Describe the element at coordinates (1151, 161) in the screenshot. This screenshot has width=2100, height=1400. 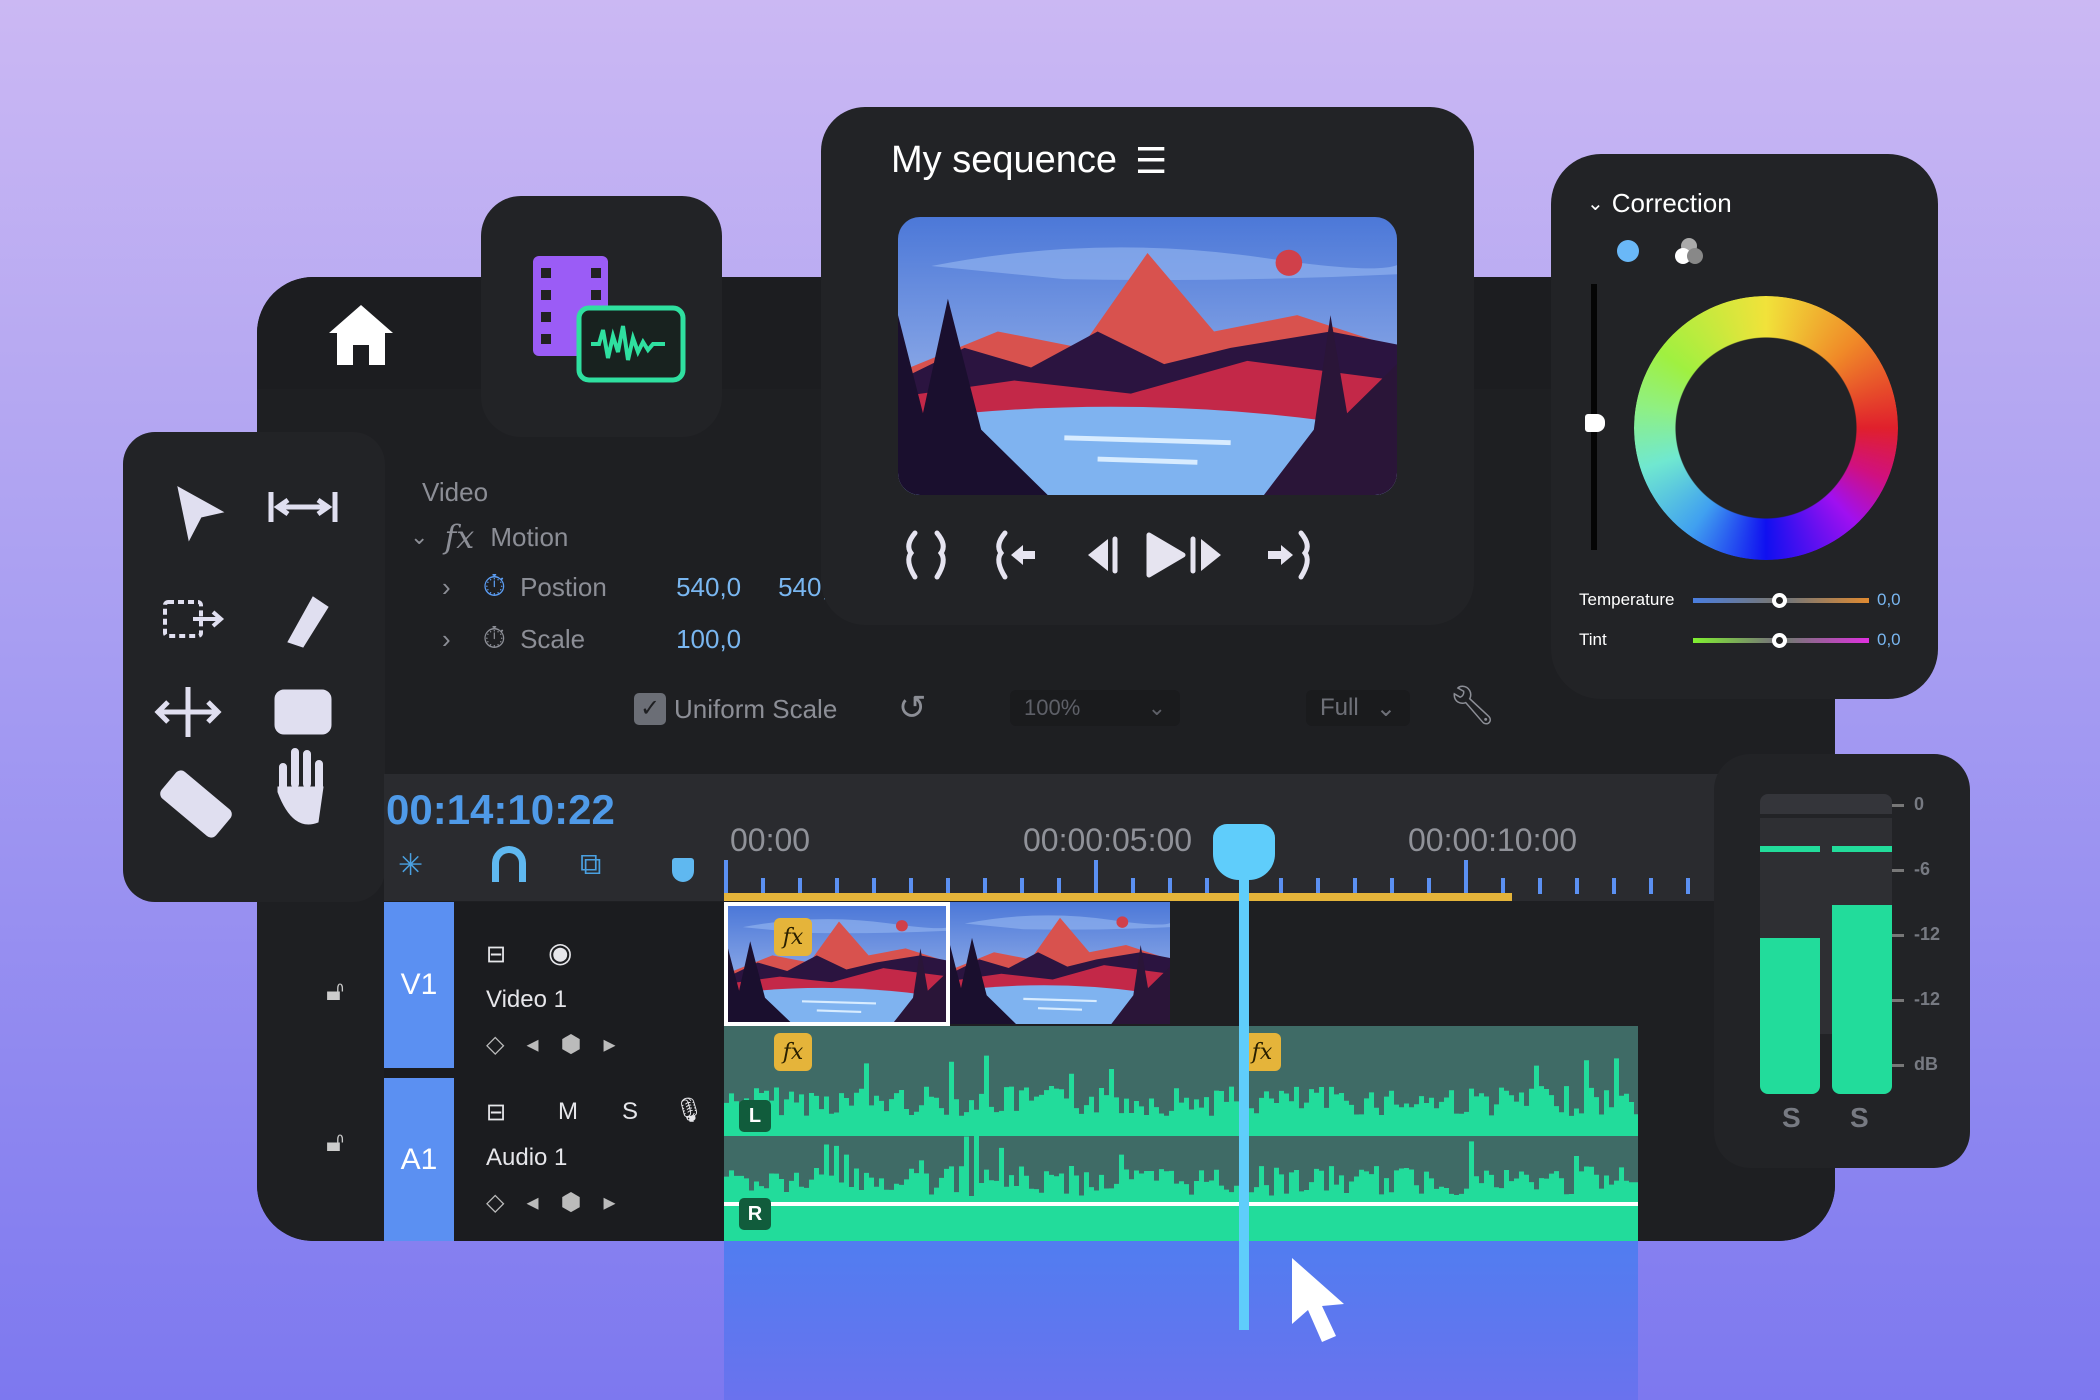
I see `menu-icon: ☰` at that location.